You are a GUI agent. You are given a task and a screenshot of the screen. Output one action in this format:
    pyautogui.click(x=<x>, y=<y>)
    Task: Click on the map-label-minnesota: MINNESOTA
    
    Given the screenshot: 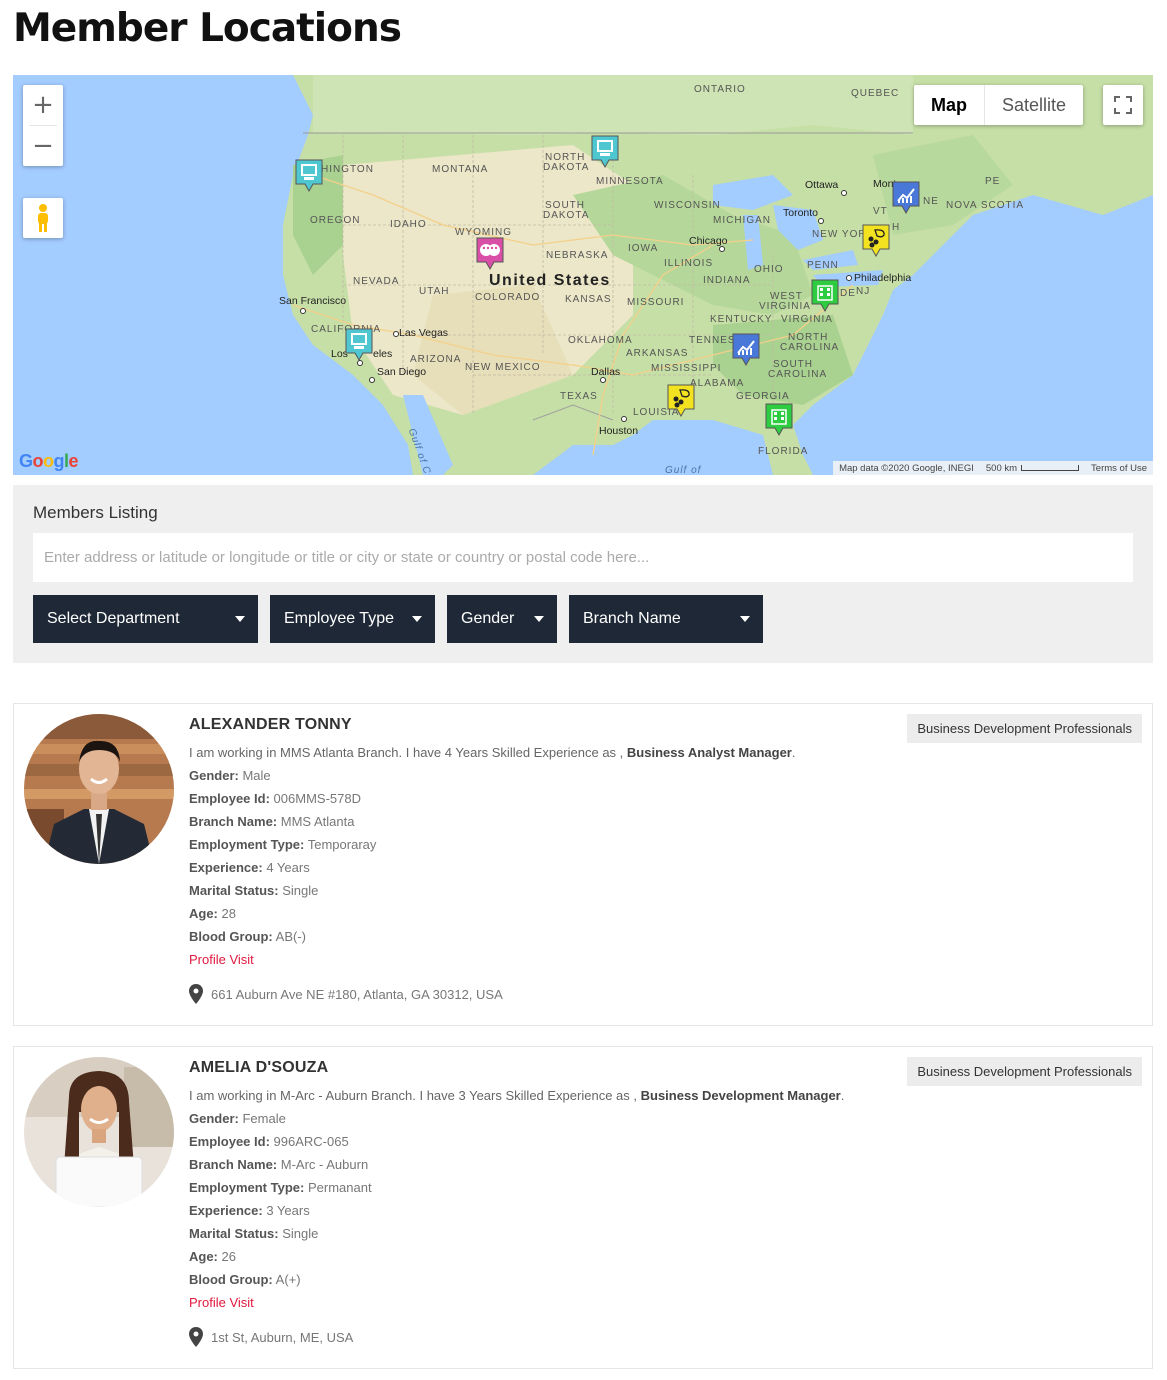 What is the action you would take?
    pyautogui.click(x=630, y=181)
    